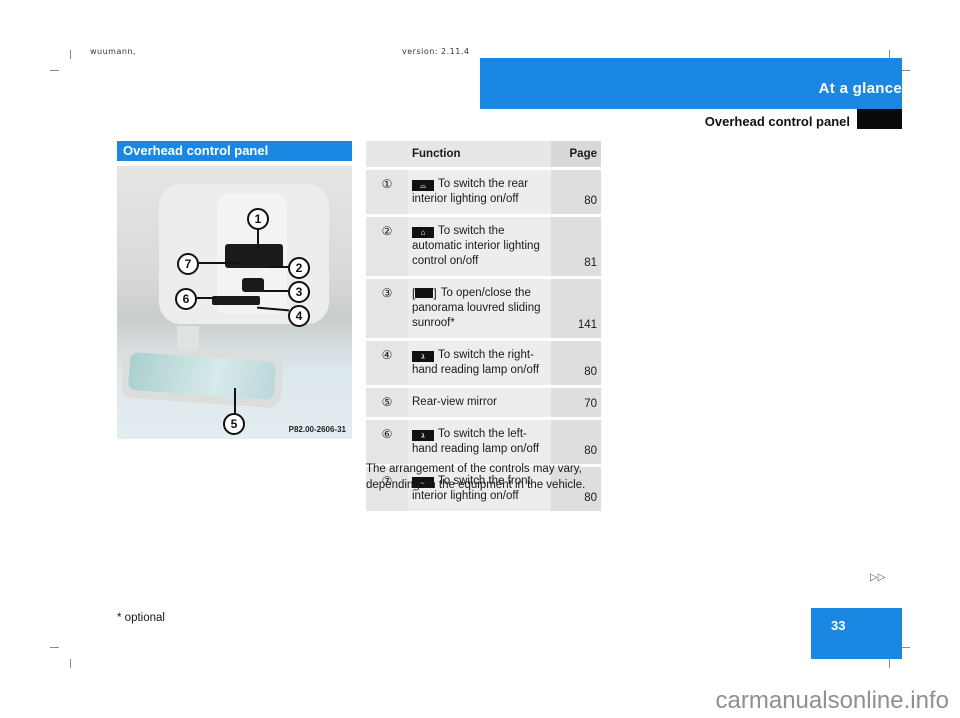  What do you see at coordinates (576, 247) in the screenshot?
I see `row-page: 81` at bounding box center [576, 247].